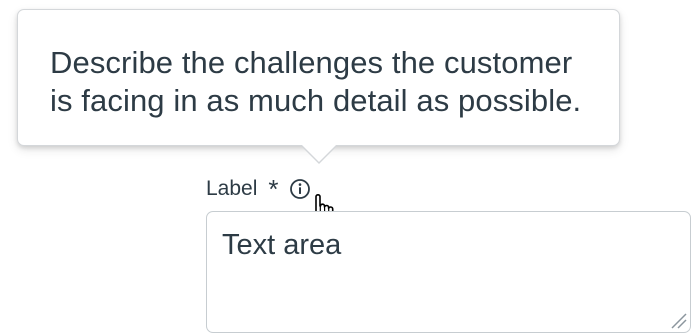  What do you see at coordinates (282, 245) in the screenshot?
I see `textarea-placeholder: Text area` at bounding box center [282, 245].